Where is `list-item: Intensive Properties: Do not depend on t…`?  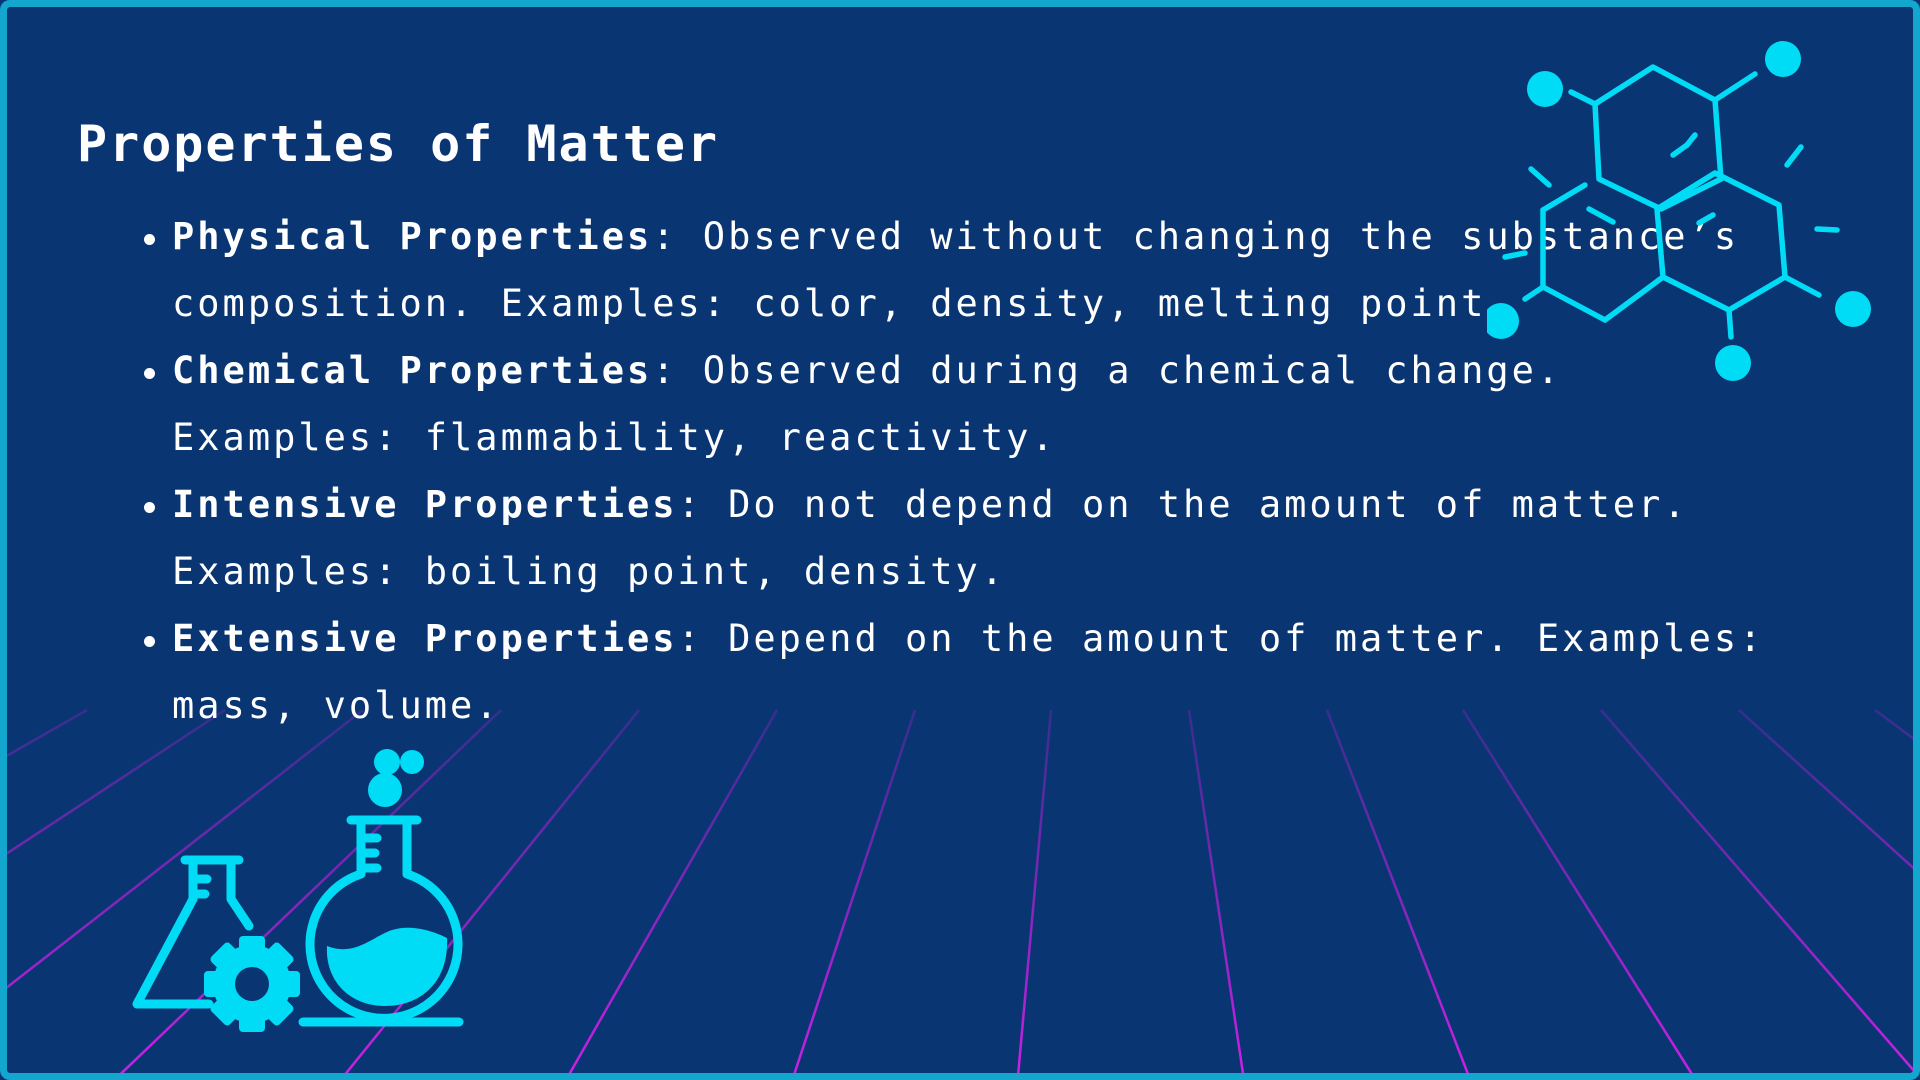
list-item: Intensive Properties: Do not depend on t… is located at coordinates (968, 538).